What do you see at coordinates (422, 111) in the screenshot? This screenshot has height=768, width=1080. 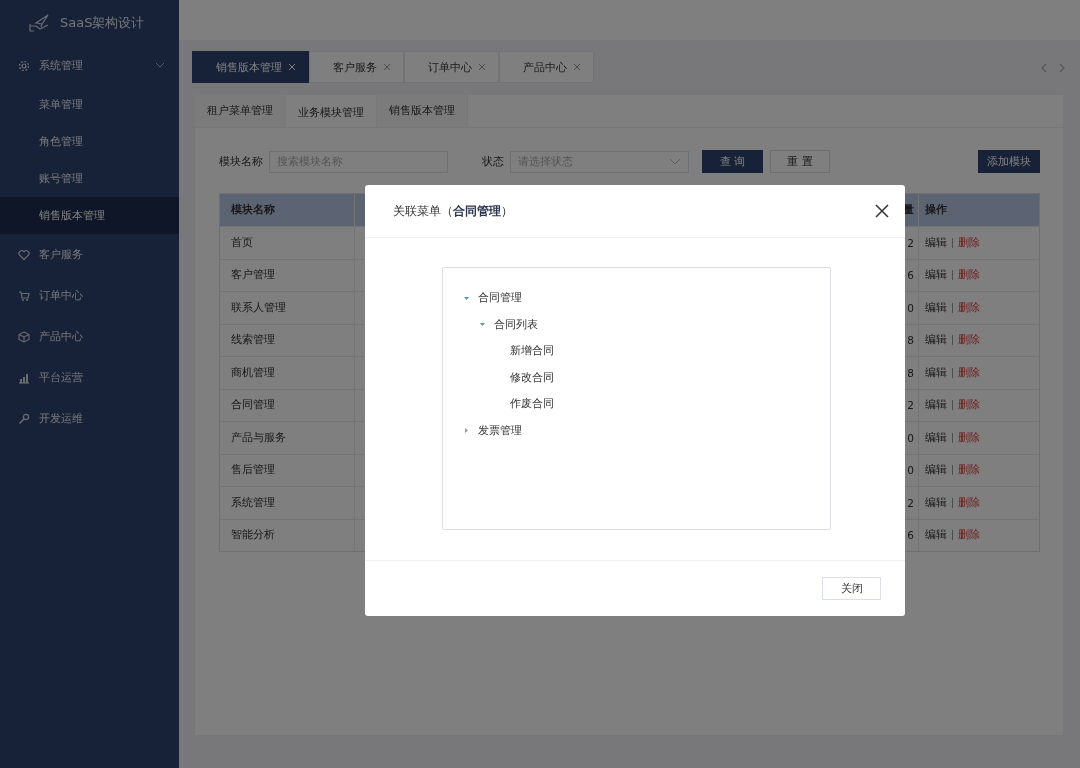 I see `section-tab: 销售版本管理` at bounding box center [422, 111].